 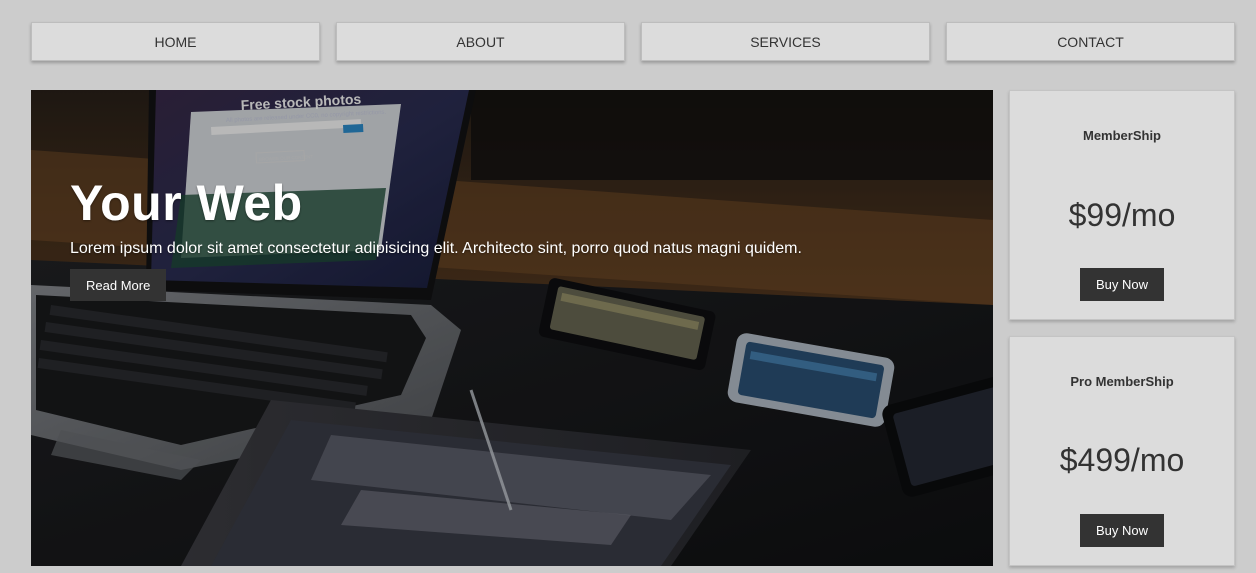 I want to click on nav-contact: CONTACT, so click(x=1090, y=41).